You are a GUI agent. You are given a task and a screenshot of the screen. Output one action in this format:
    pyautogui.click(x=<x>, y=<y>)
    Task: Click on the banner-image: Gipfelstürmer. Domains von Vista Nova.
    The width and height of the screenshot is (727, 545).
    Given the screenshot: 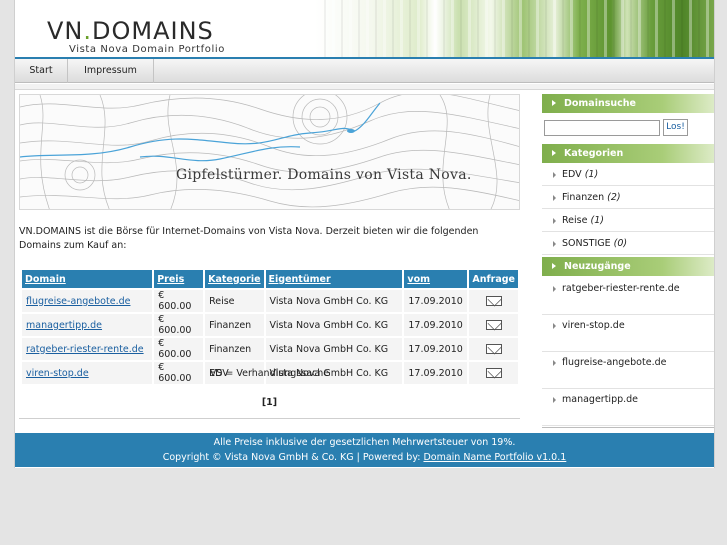 What is the action you would take?
    pyautogui.click(x=269, y=152)
    